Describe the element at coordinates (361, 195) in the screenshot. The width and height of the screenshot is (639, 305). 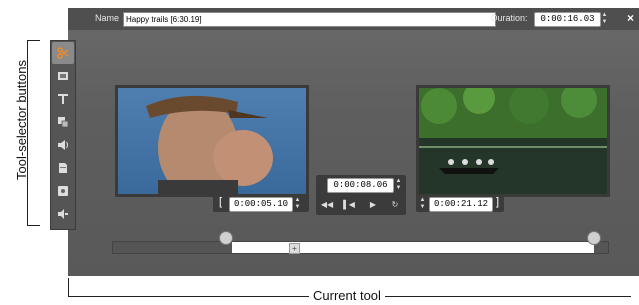
I see `transport-controls: 0:00:08.06 ▲ ▼ ◀◀ ▌◀ ▶ ↻` at that location.